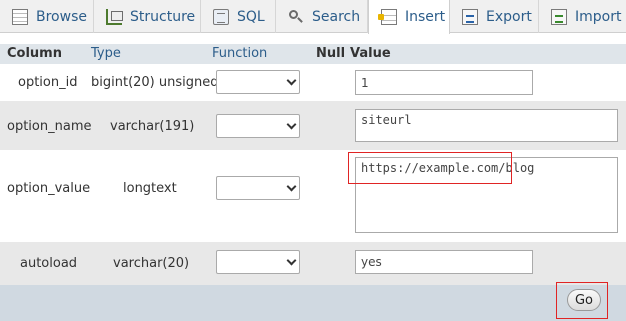 This screenshot has width=626, height=321. What do you see at coordinates (331, 53) in the screenshot?
I see `null-header: Null` at bounding box center [331, 53].